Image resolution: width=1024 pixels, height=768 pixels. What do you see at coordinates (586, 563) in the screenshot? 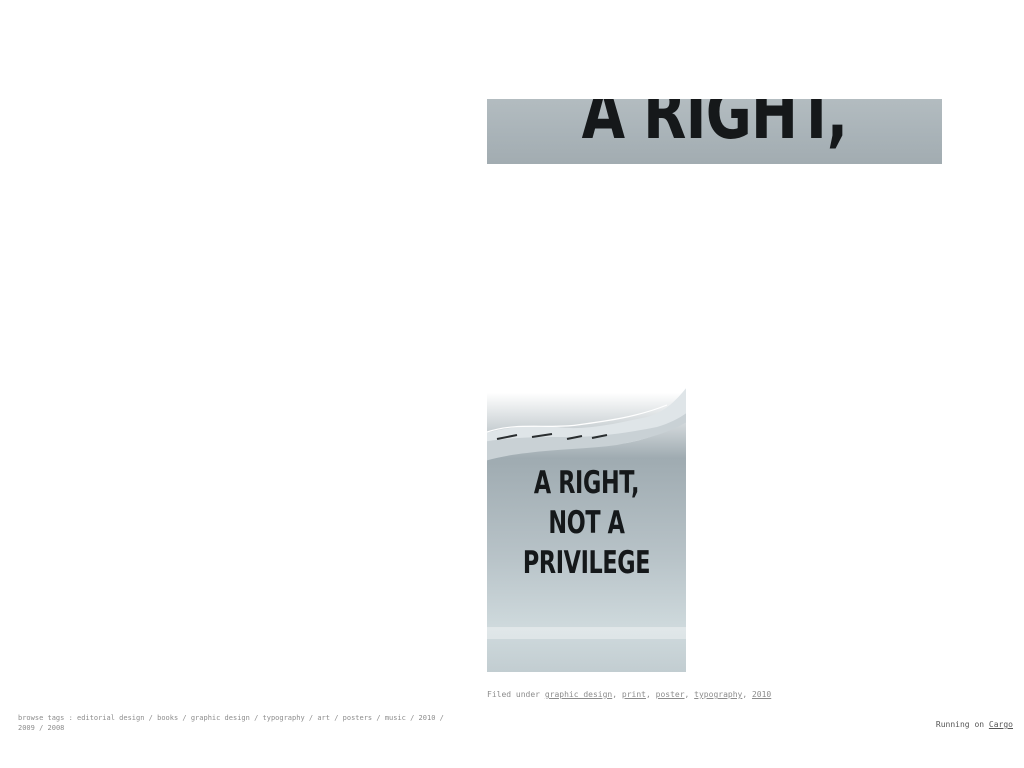
I see `poster-line-3: PRIVILEGE` at bounding box center [586, 563].